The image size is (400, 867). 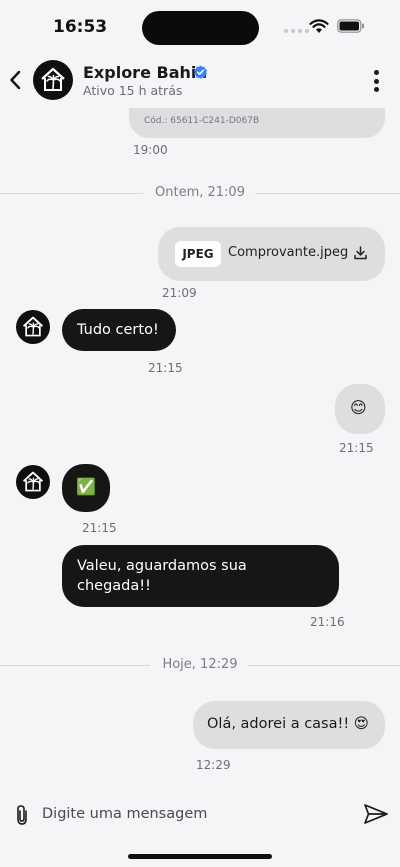 What do you see at coordinates (213, 765) in the screenshot?
I see `message-timestamp: 12:29` at bounding box center [213, 765].